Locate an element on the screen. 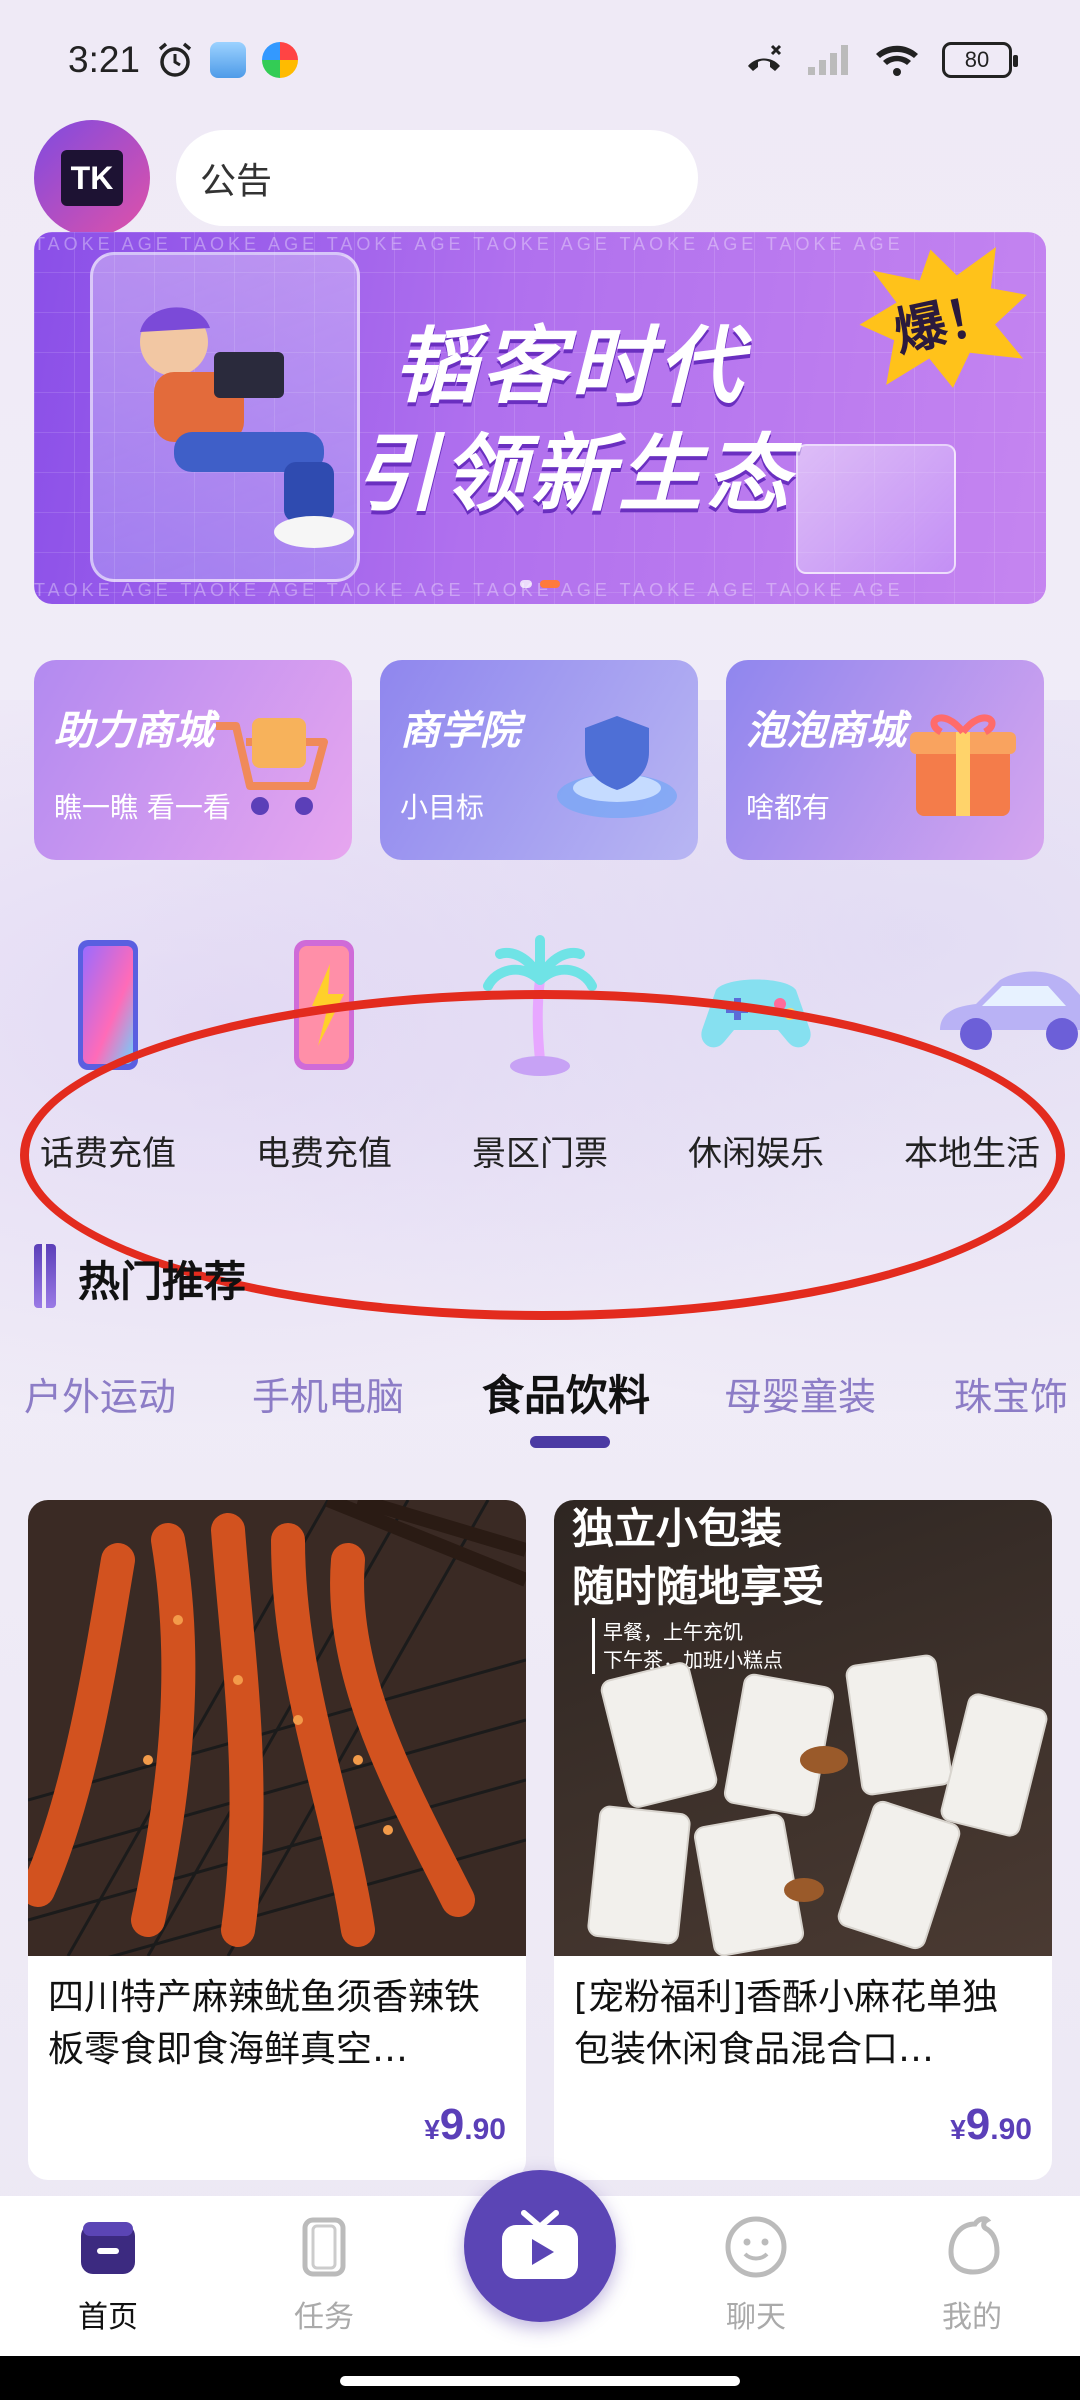  snack-packs-illustration is located at coordinates (817, 1805).